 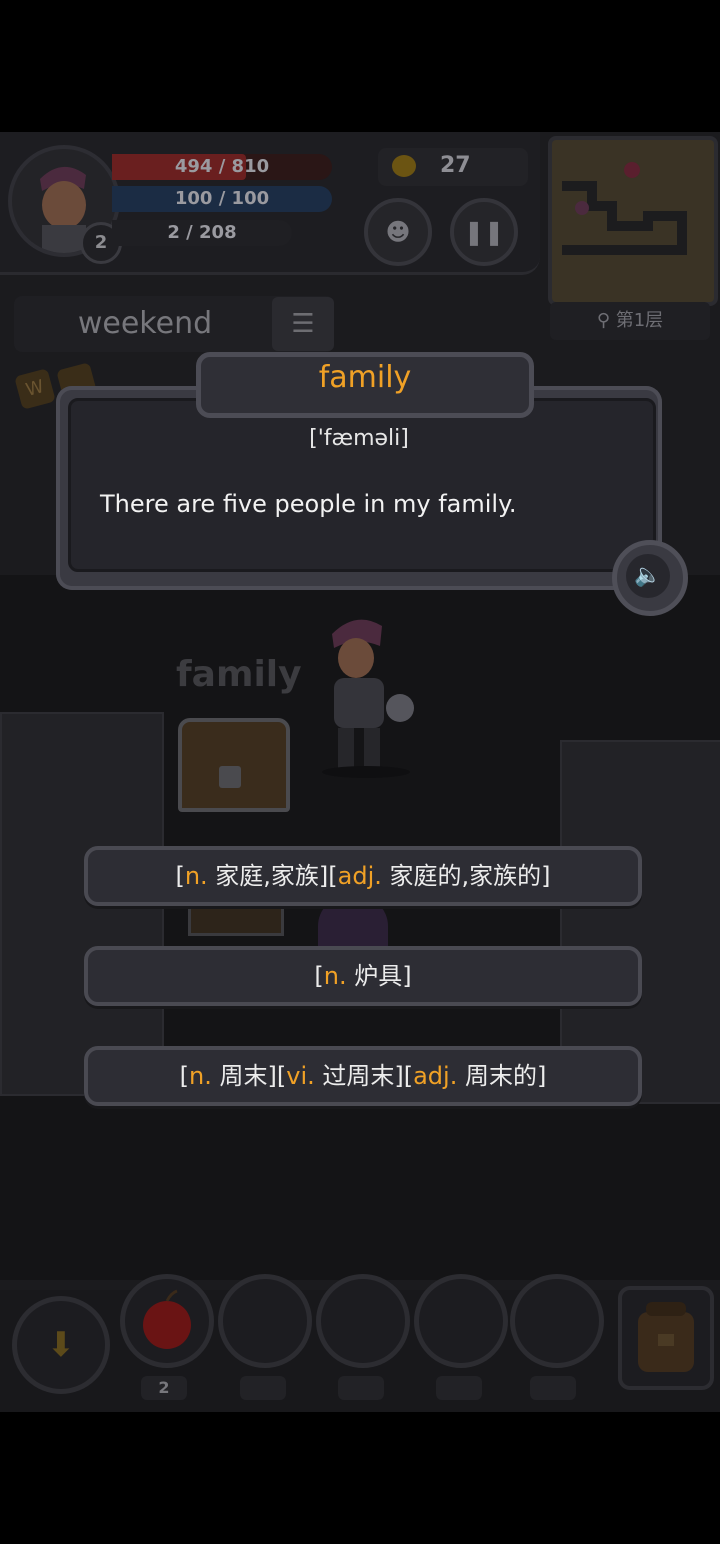 What do you see at coordinates (606, 320) in the screenshot?
I see `magnifier-icon: ⚲` at bounding box center [606, 320].